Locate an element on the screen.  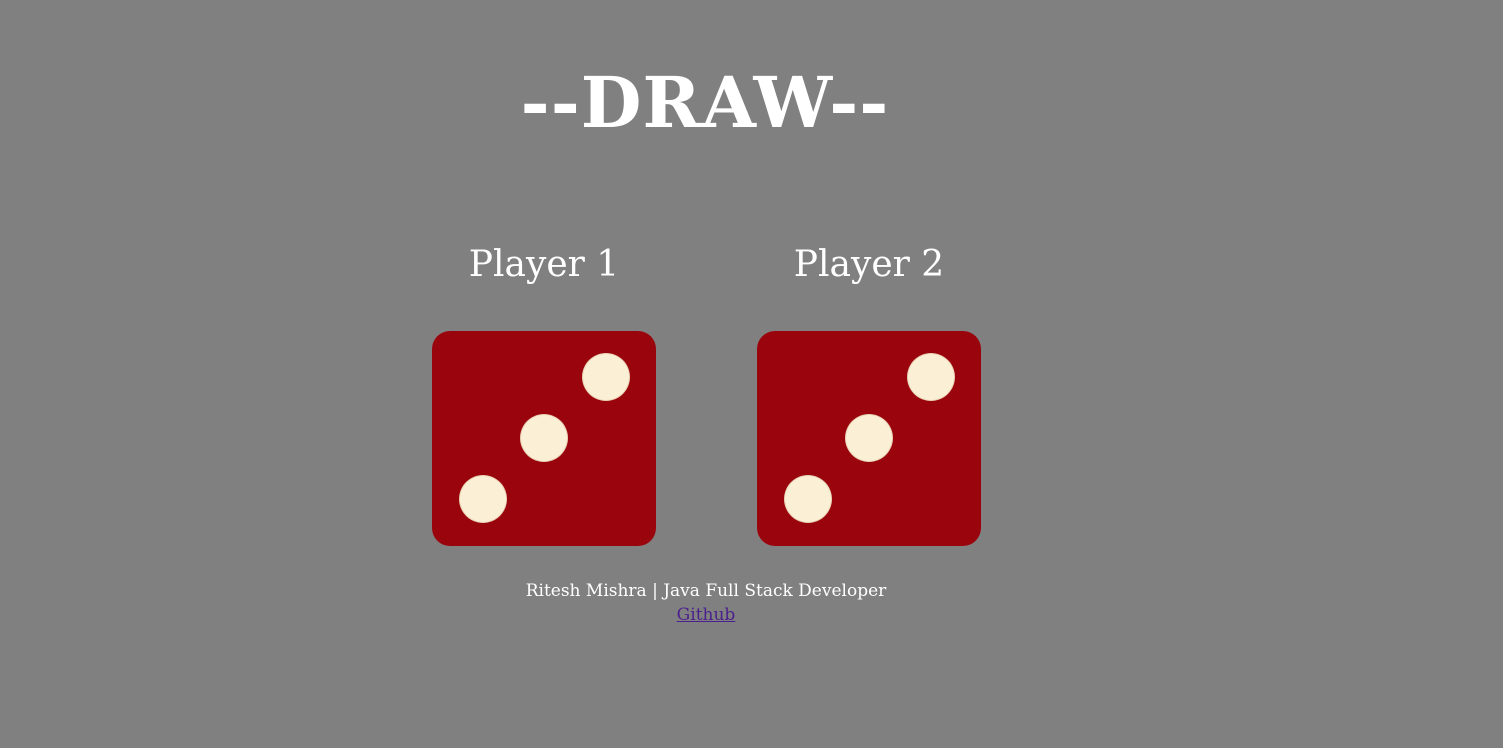
player-1-panel: Player 1 is located at coordinates (544, 388).